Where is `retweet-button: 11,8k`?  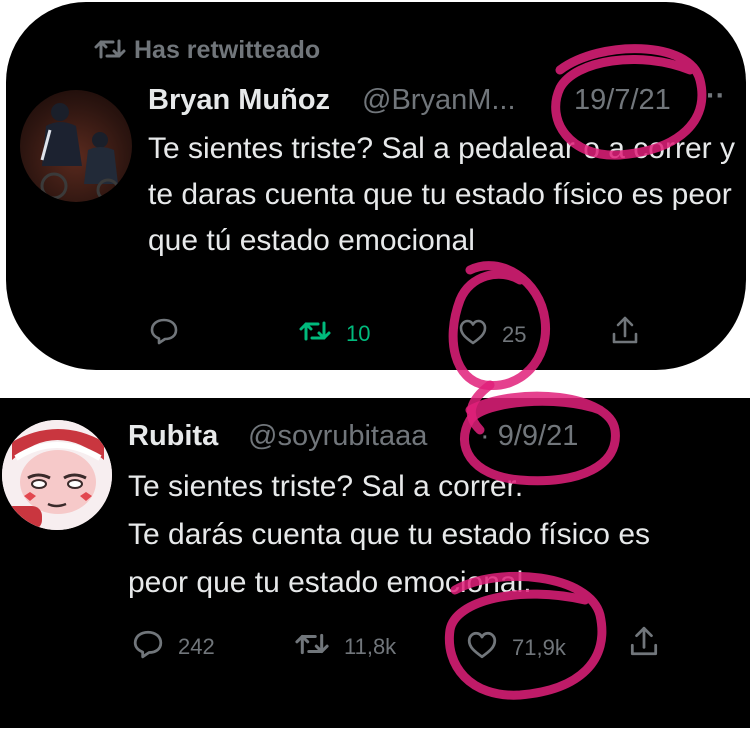
retweet-button: 11,8k is located at coordinates (345, 647).